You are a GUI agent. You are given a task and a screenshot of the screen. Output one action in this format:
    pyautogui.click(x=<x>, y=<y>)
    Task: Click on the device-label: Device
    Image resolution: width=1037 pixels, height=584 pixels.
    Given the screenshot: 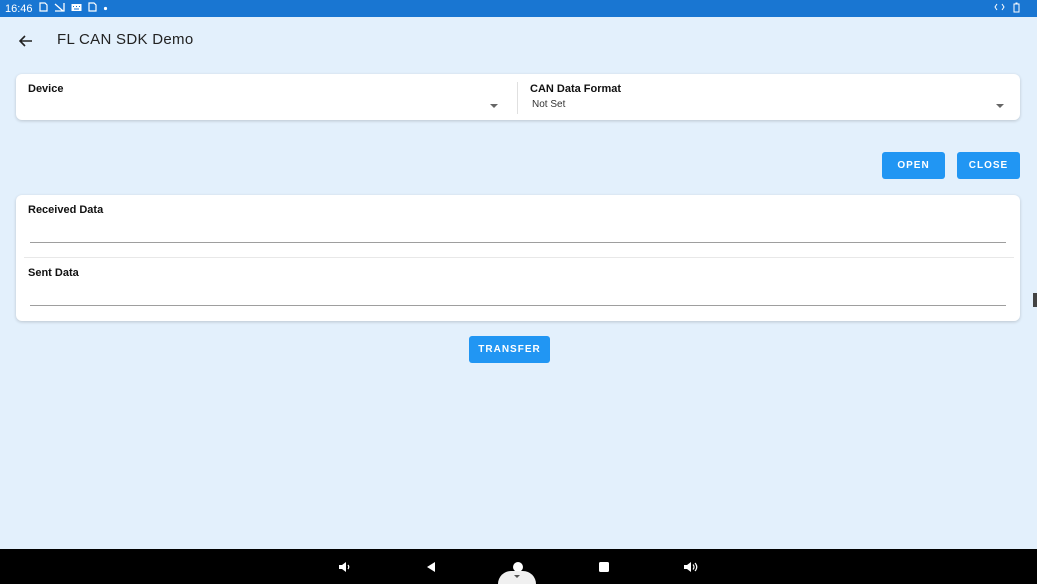 What is the action you would take?
    pyautogui.click(x=46, y=89)
    